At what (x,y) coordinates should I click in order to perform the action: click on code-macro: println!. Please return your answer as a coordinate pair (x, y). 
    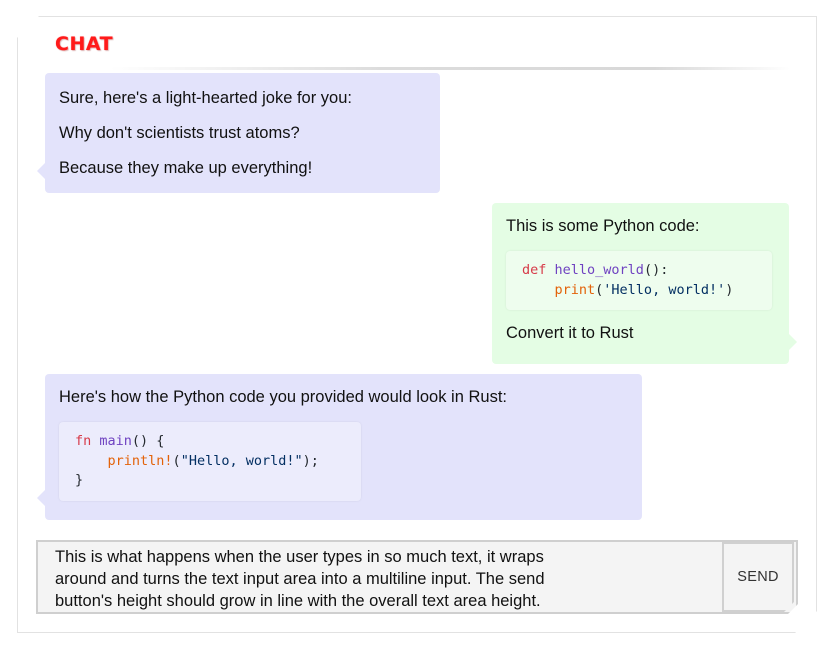
    Looking at the image, I should click on (140, 460).